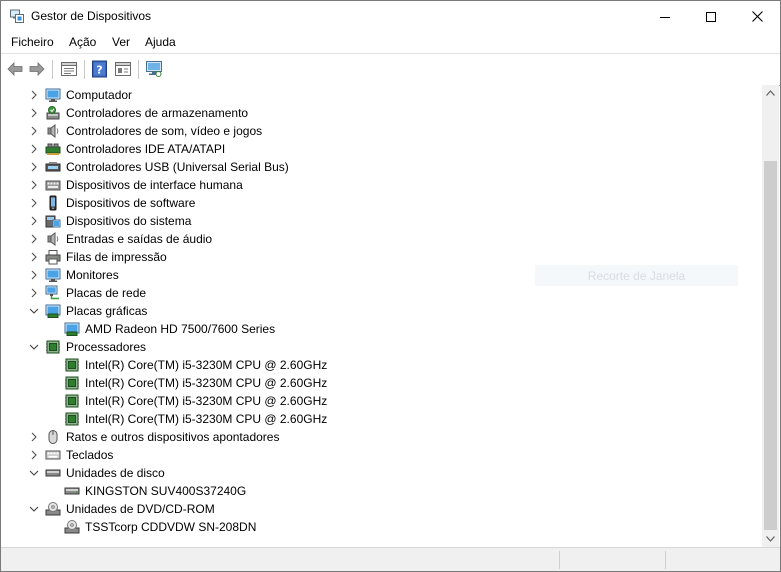 This screenshot has width=781, height=572. I want to click on maximize-button, so click(711, 16).